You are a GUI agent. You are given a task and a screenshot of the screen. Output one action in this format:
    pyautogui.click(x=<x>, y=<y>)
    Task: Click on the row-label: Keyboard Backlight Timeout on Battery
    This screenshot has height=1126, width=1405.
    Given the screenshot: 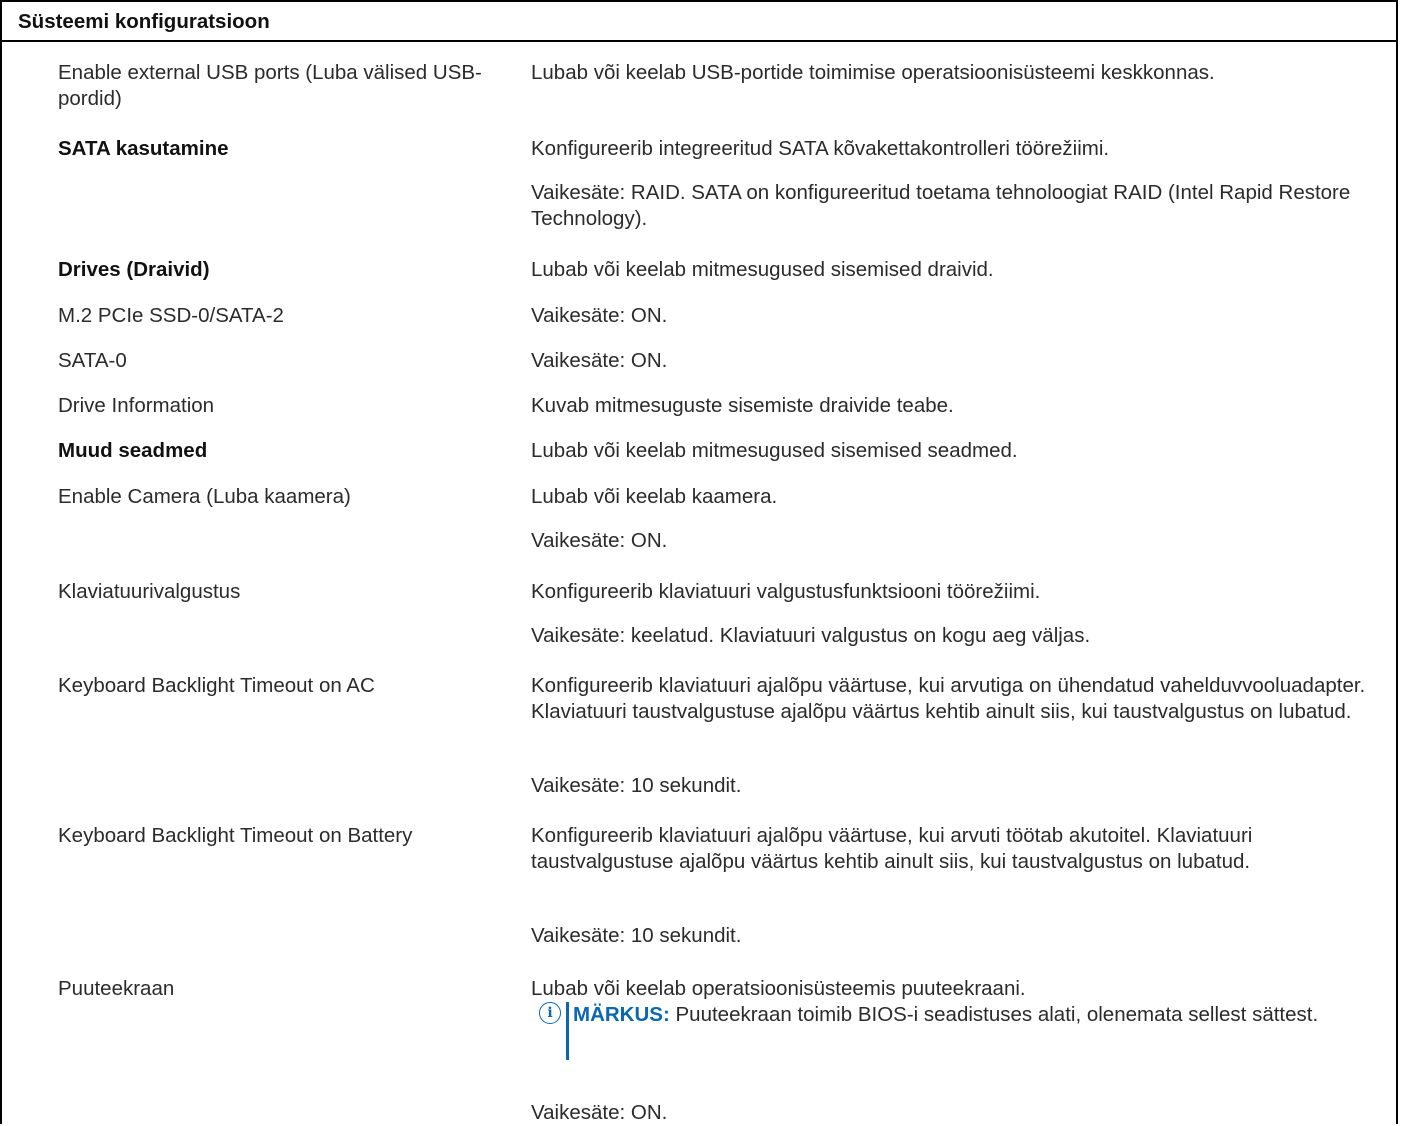 What is the action you would take?
    pyautogui.click(x=235, y=835)
    